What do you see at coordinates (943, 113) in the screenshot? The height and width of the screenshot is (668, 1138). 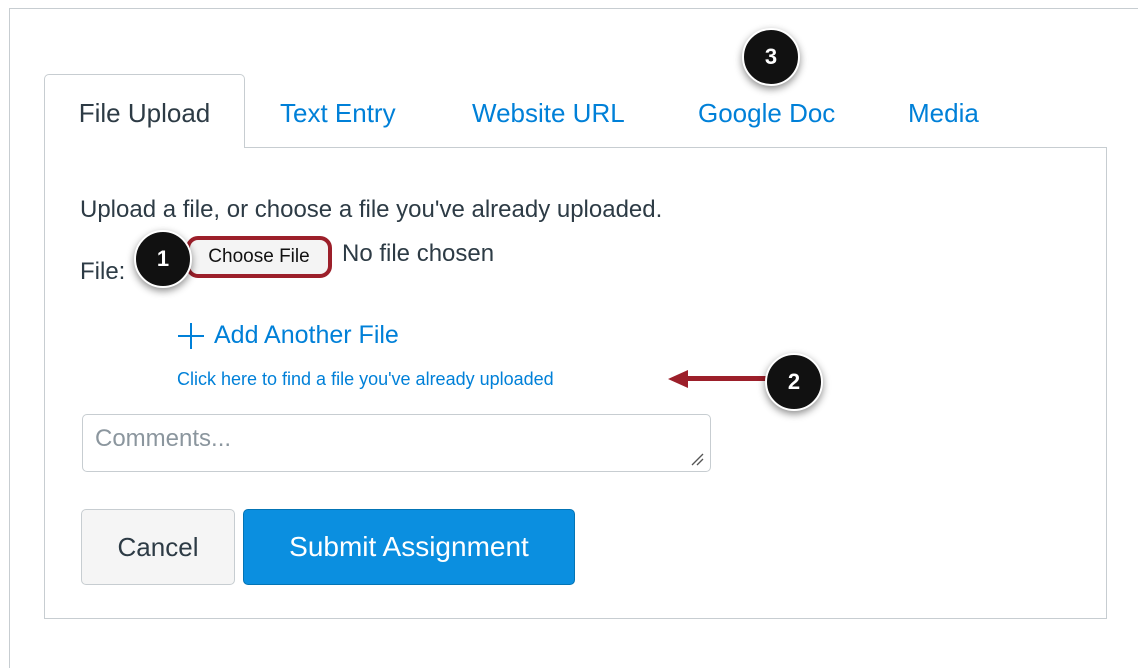 I see `tab-media: Media` at bounding box center [943, 113].